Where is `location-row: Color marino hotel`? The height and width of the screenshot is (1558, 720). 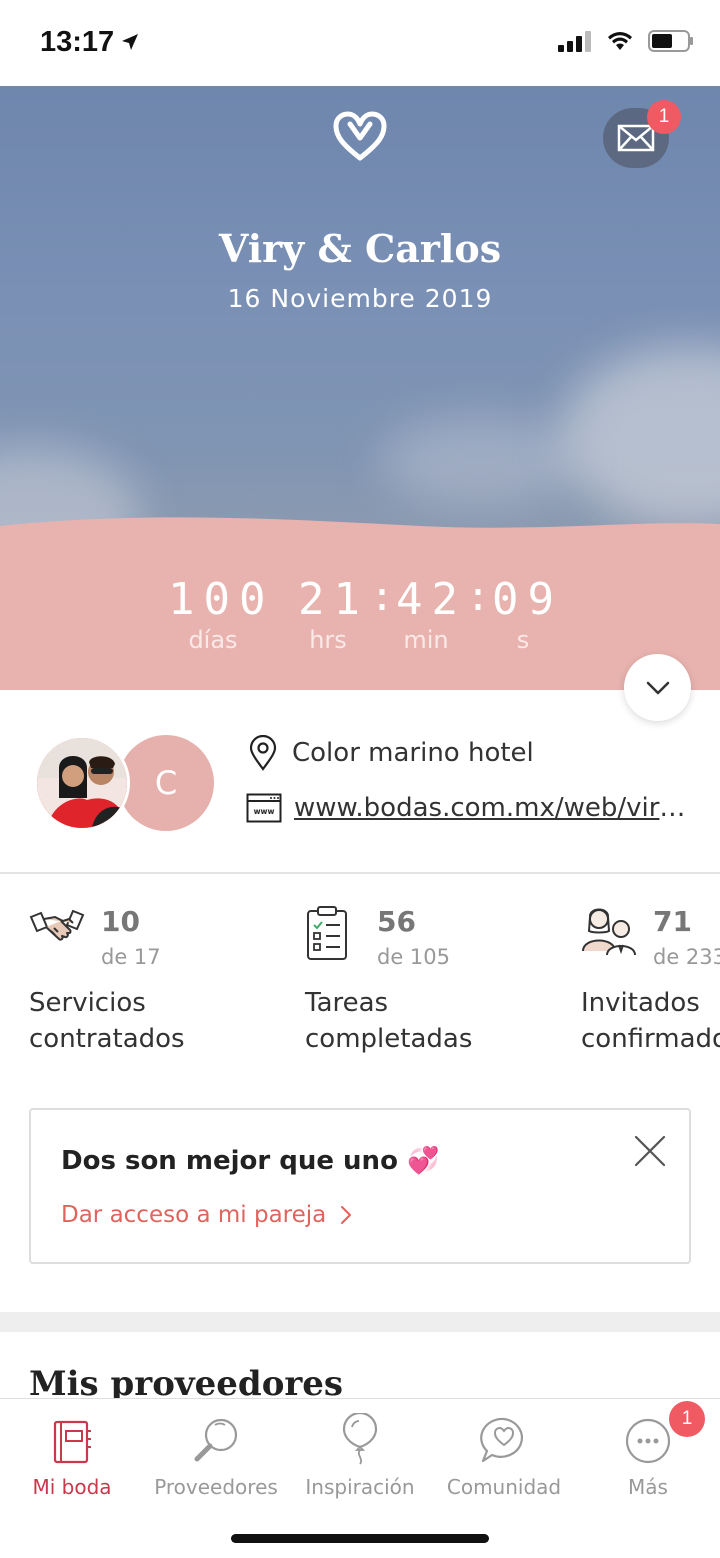
location-row: Color marino hotel is located at coordinates (390, 753).